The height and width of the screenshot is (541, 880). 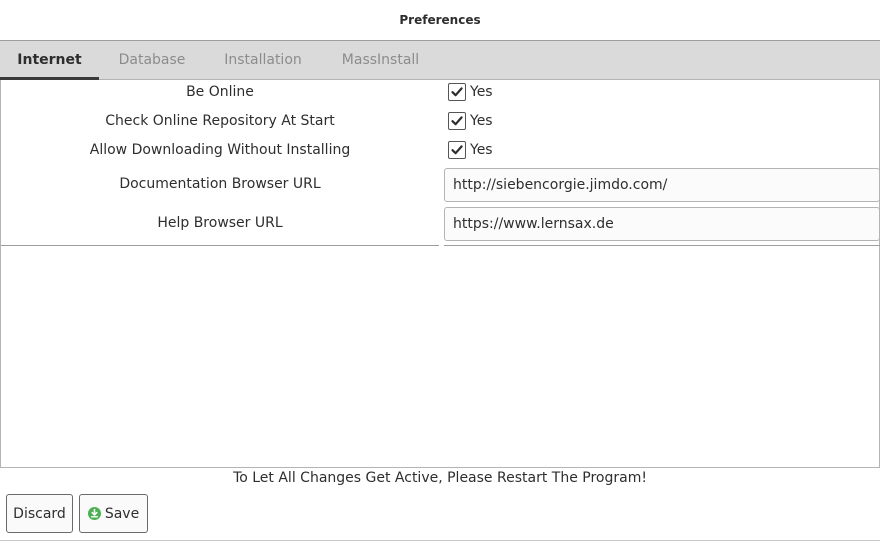 I want to click on allow-download-label: Allow Downloading Without Installing, so click(x=220, y=150).